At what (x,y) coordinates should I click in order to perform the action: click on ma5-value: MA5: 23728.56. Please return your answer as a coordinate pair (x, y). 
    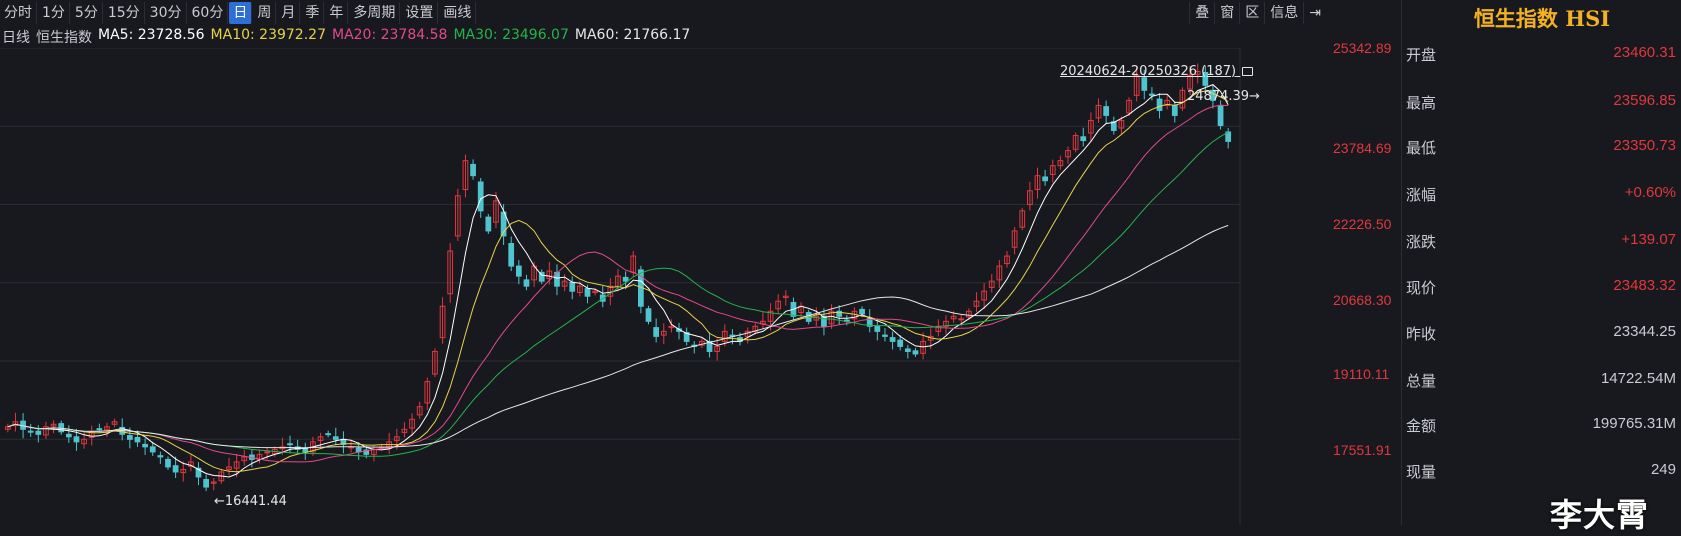
    Looking at the image, I should click on (151, 35).